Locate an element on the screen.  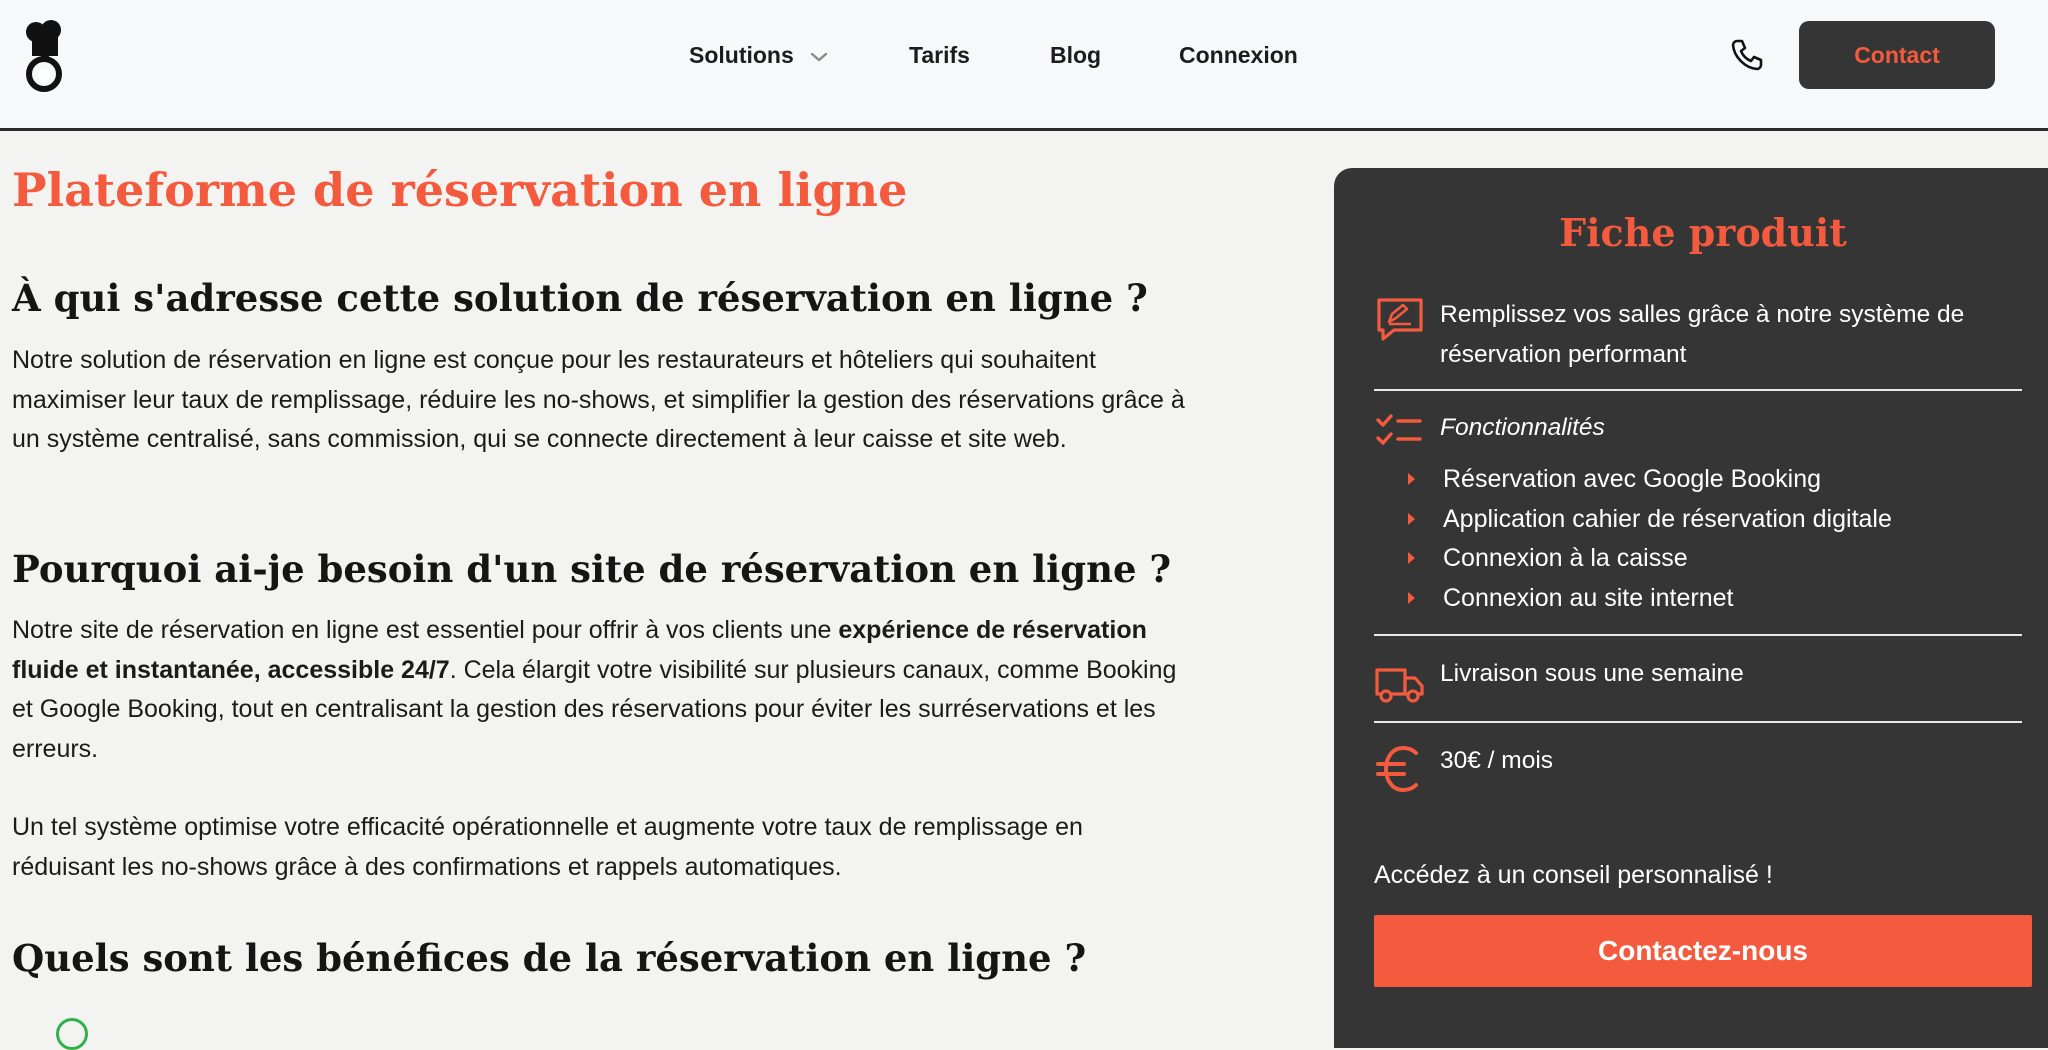
nav-solutions-label: Solutions is located at coordinates (741, 55).